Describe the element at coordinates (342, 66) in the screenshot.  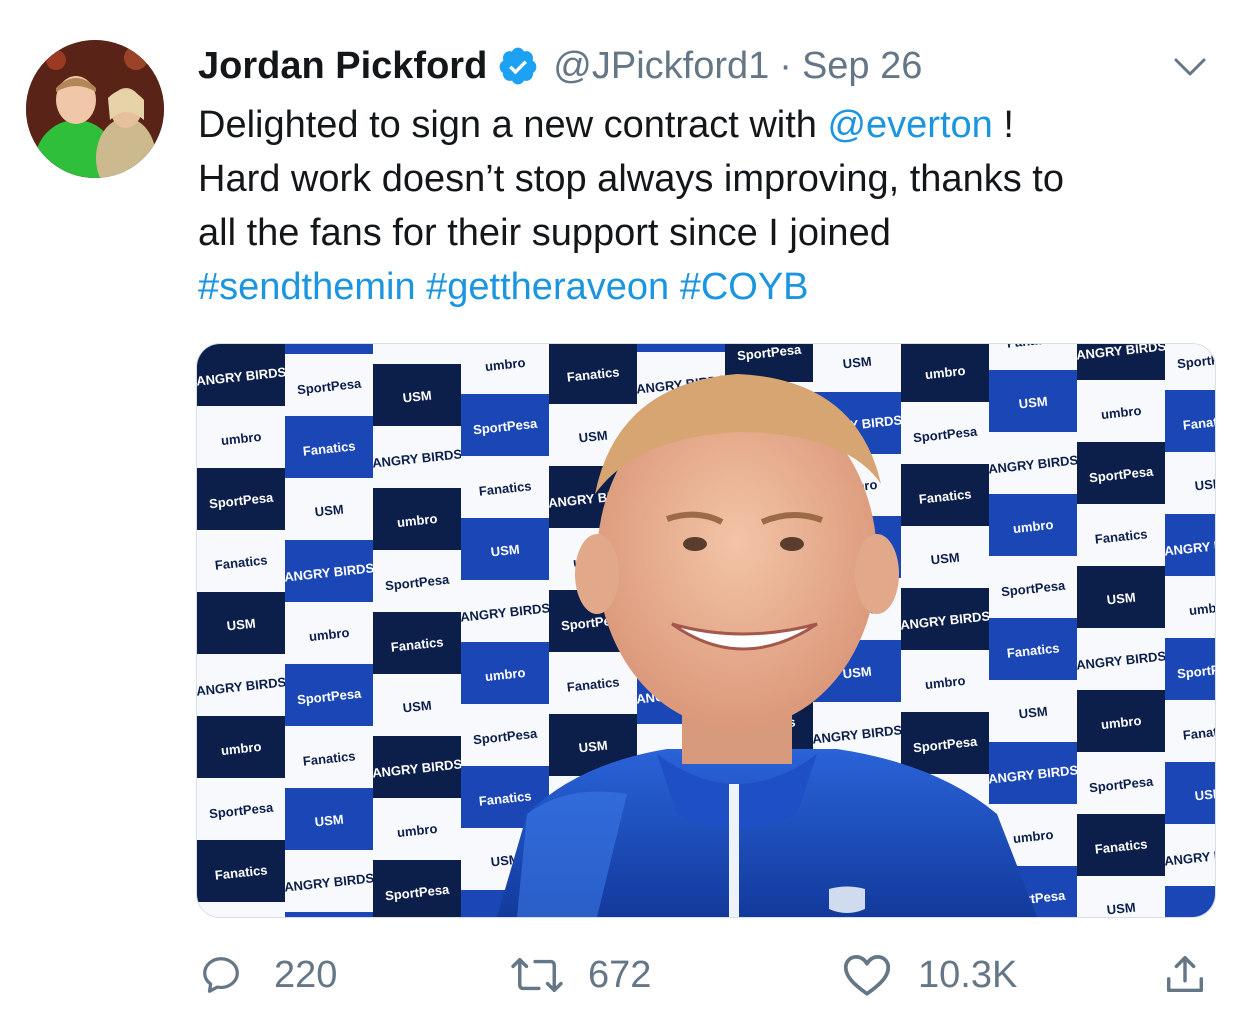
I see `author-name: Jordan Pickford` at that location.